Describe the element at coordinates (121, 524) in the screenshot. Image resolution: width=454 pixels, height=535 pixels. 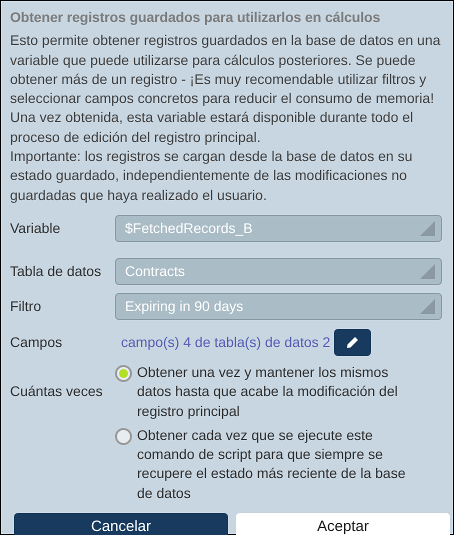
I see `cancel-button: Cancelar` at that location.